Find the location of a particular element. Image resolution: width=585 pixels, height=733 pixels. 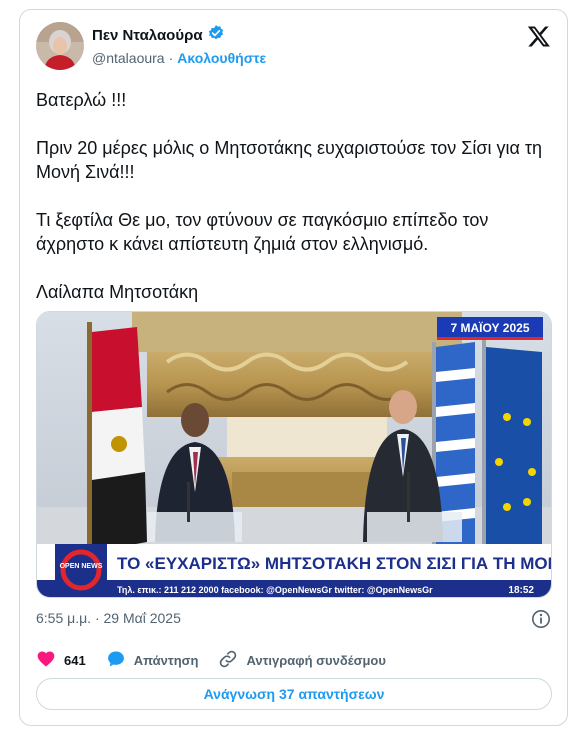

avatar is located at coordinates (60, 46).